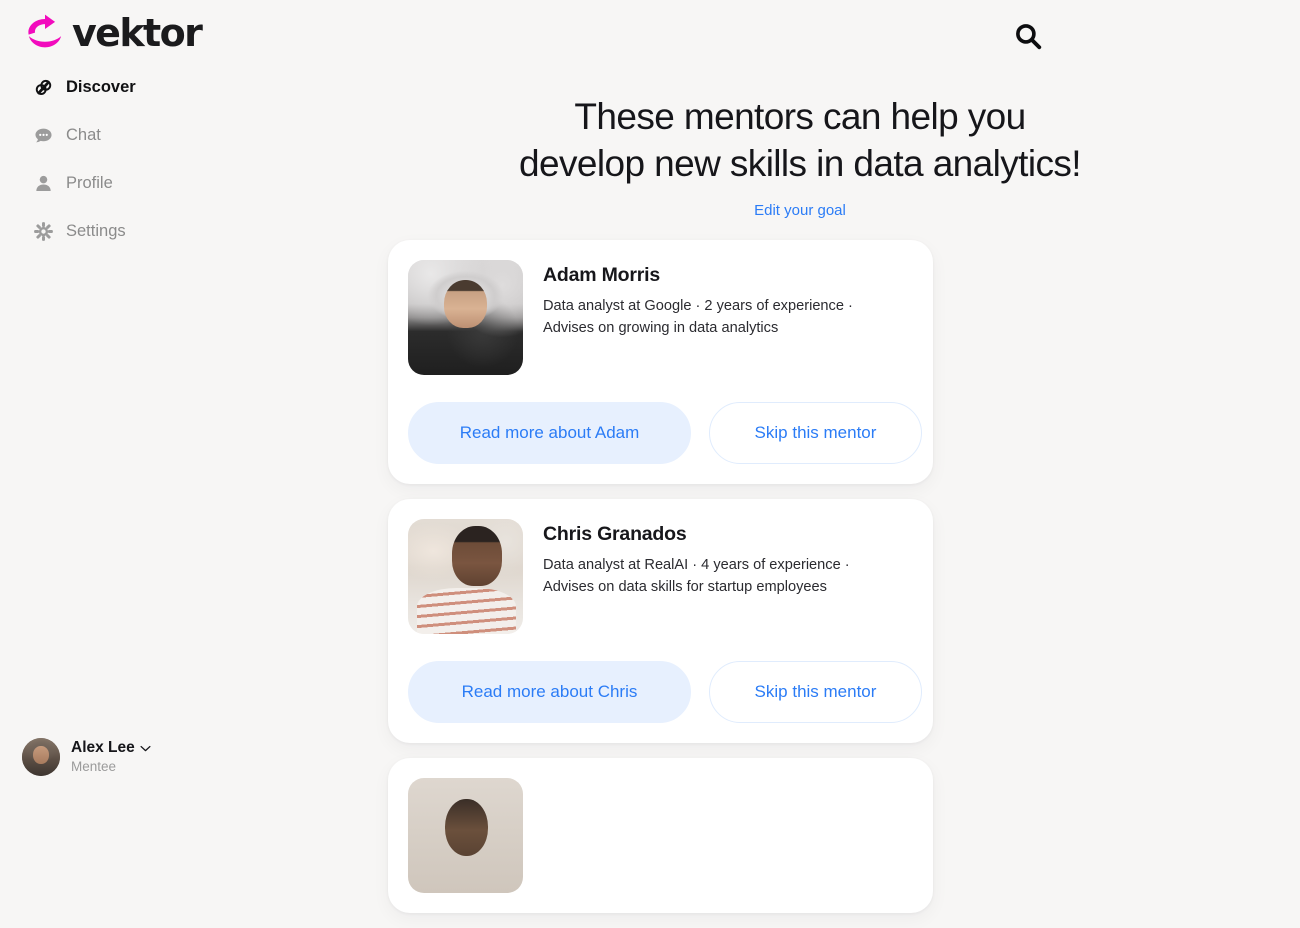 The width and height of the screenshot is (1300, 928). Describe the element at coordinates (43, 87) in the screenshot. I see `discover-icon` at that location.